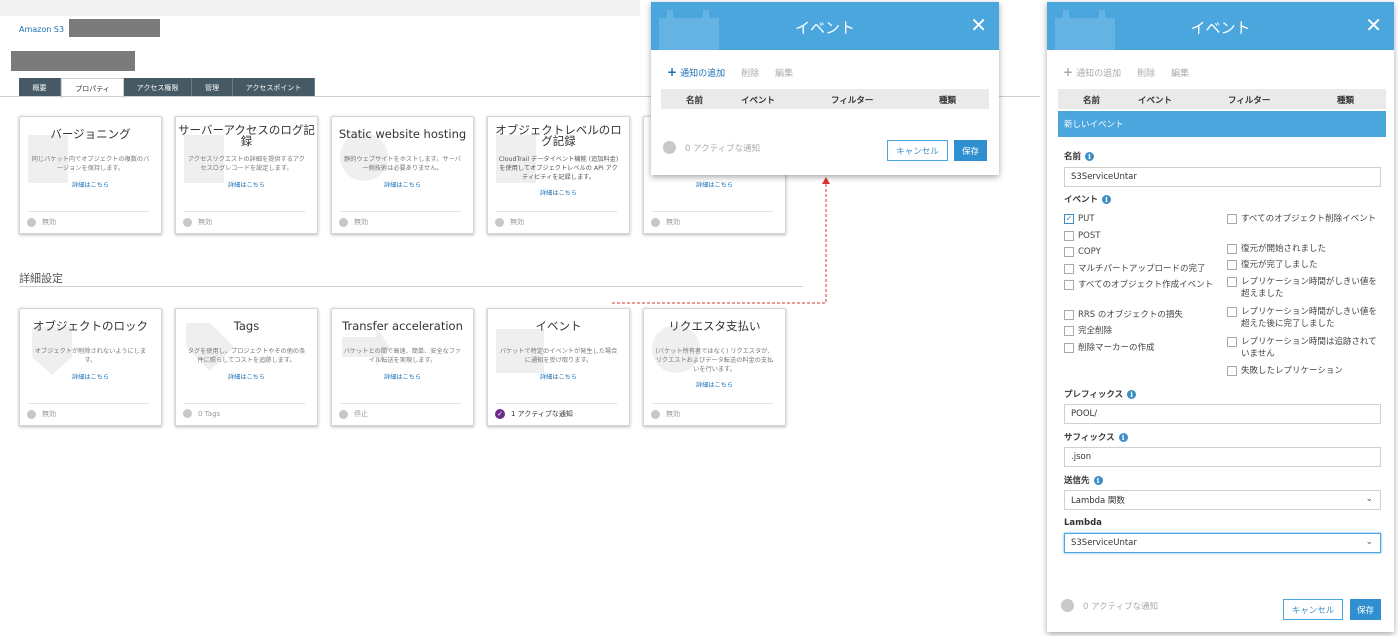 This screenshot has width=1398, height=636. I want to click on destination-select: Lambda 関数 ⌄, so click(1222, 500).